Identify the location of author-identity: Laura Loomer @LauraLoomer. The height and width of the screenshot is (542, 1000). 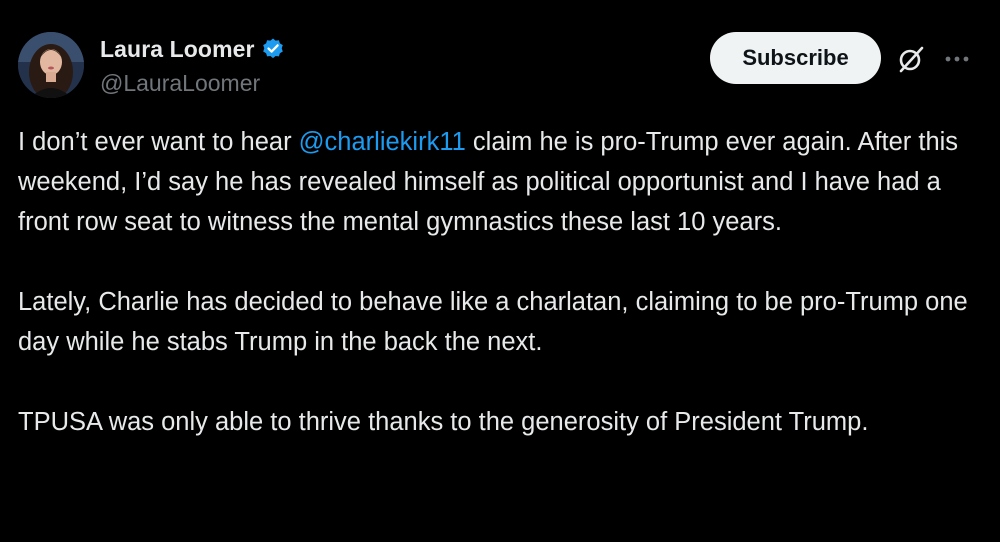
(192, 65).